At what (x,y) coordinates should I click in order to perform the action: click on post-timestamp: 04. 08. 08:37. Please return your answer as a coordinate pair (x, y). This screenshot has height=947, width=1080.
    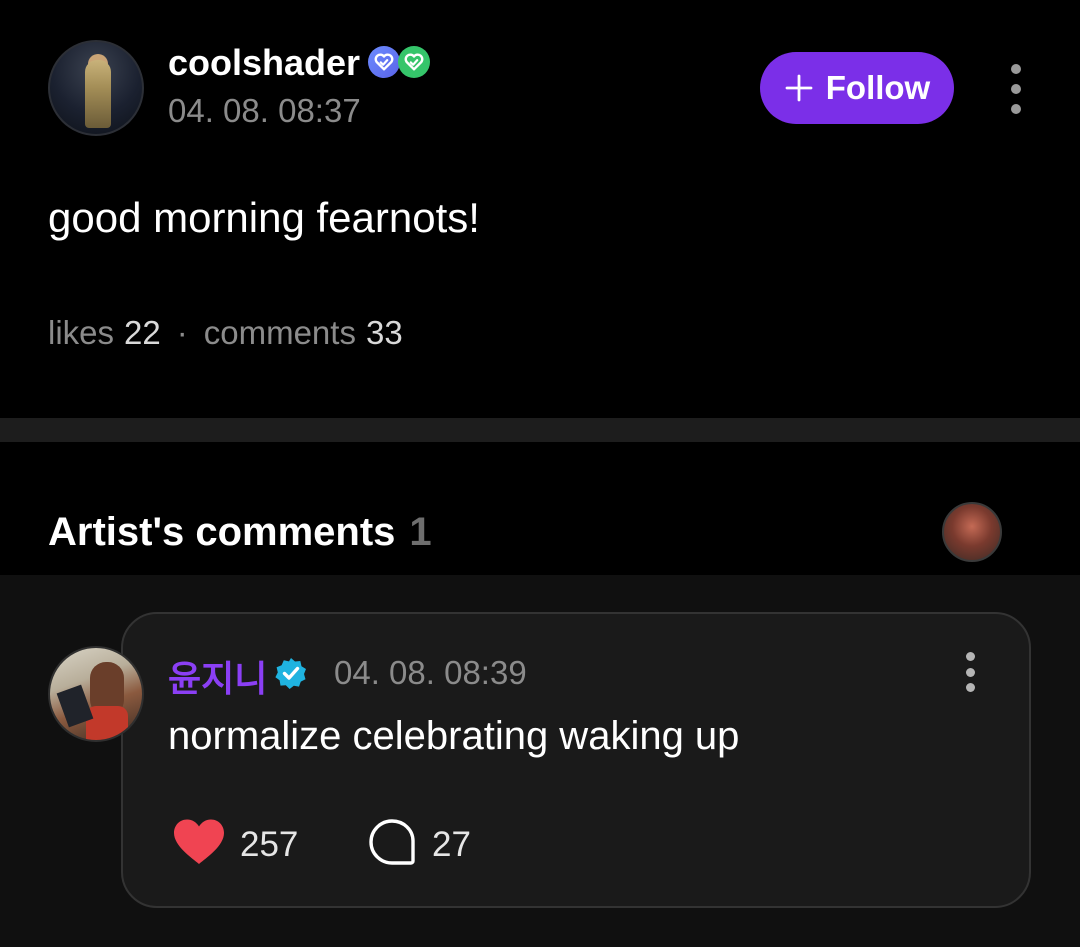
    Looking at the image, I should click on (264, 110).